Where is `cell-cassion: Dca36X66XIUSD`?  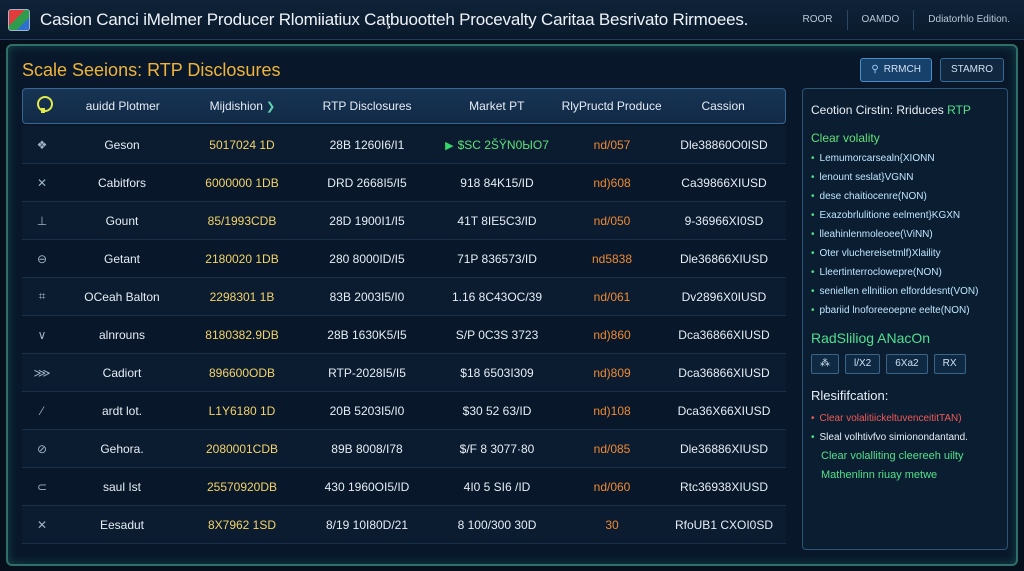
cell-cassion: Dca36X66XIUSD is located at coordinates (724, 410).